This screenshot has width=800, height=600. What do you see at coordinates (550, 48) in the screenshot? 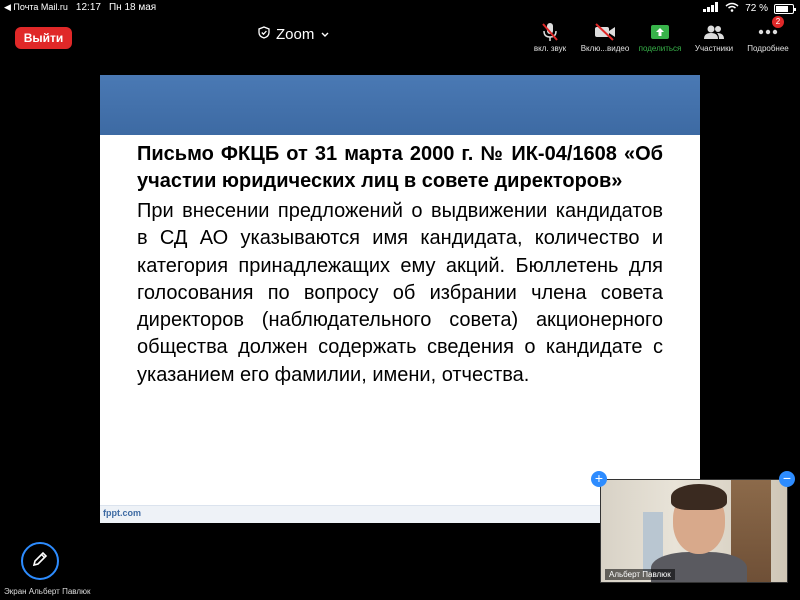
I see `unmute-label: вкл. звук` at bounding box center [550, 48].